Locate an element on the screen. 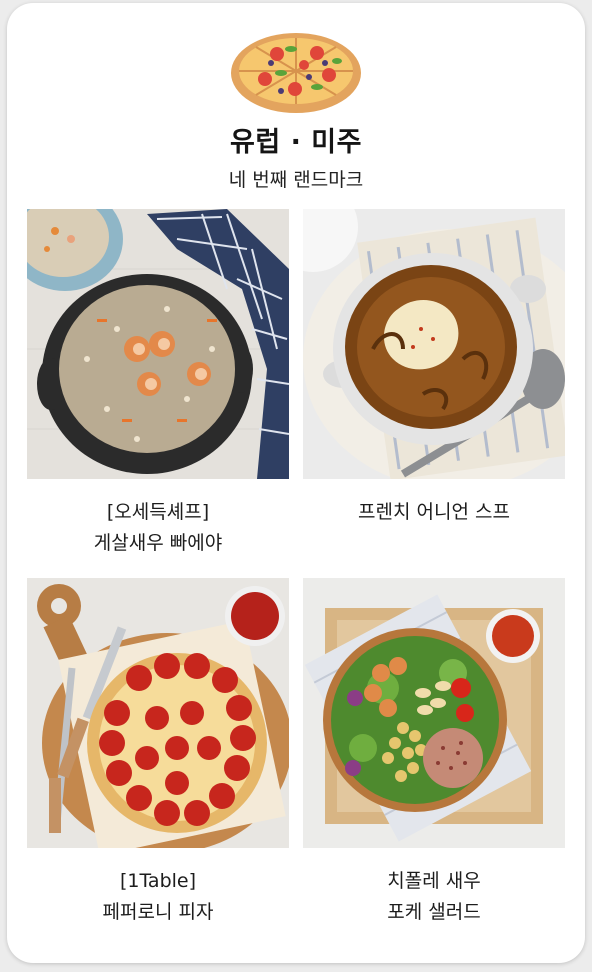 The image size is (592, 972). menu-item-name-line1: 치폴레 새우 is located at coordinates (434, 881).